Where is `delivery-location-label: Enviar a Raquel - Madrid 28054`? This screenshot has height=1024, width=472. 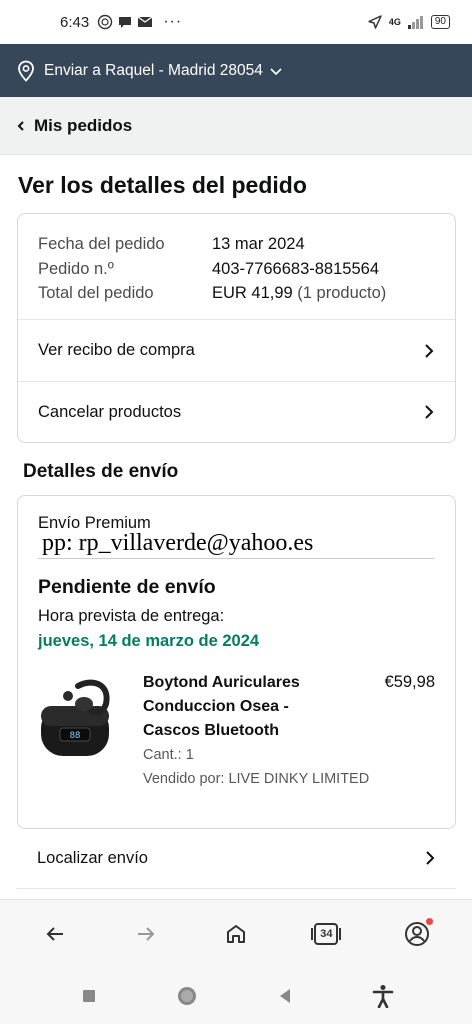 delivery-location-label: Enviar a Raquel - Madrid 28054 is located at coordinates (153, 70).